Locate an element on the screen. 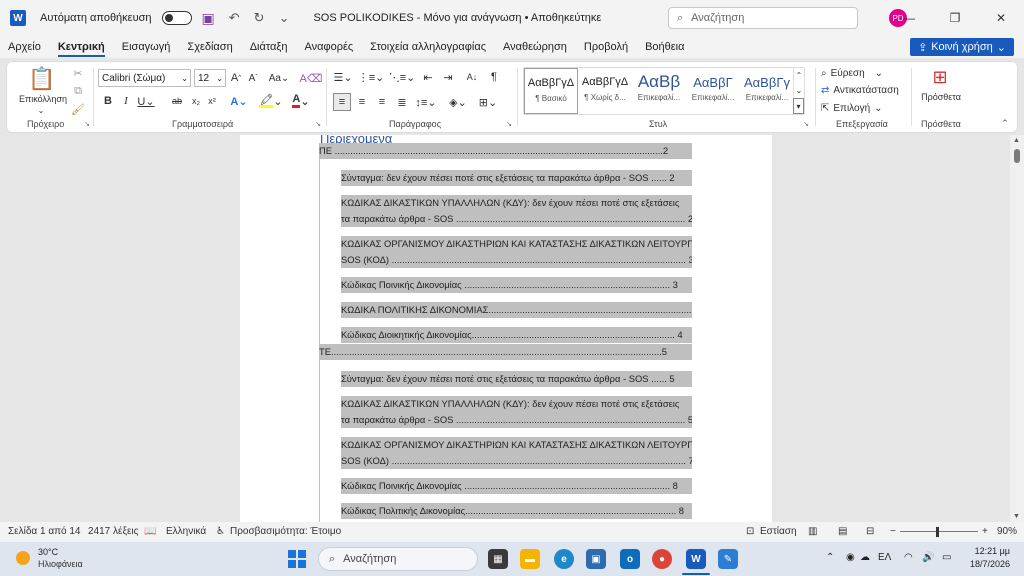 The image size is (1024, 576). word-count: 2417 λέξεις is located at coordinates (113, 531).